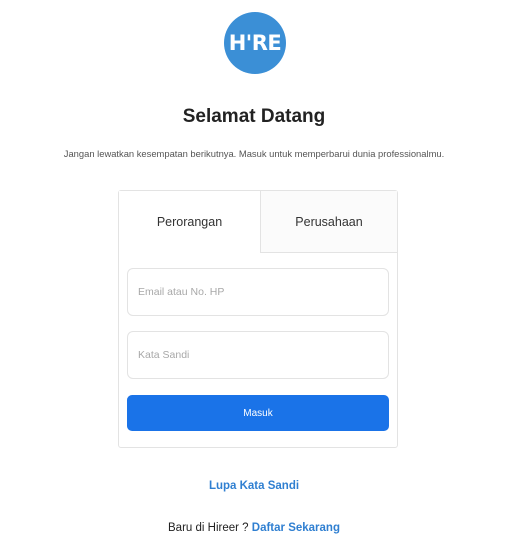  I want to click on register-link: Daftar Sekarang, so click(296, 528).